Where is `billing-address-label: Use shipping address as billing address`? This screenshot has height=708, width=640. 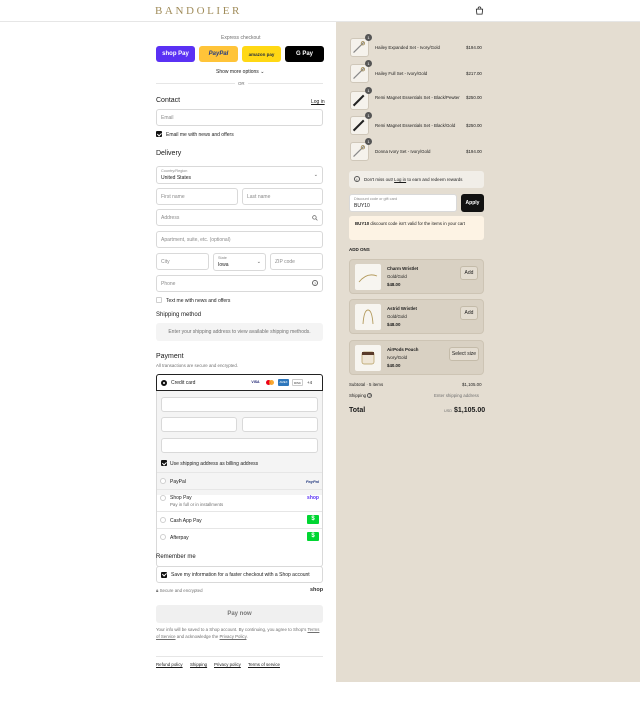 billing-address-label: Use shipping address as billing address is located at coordinates (214, 464).